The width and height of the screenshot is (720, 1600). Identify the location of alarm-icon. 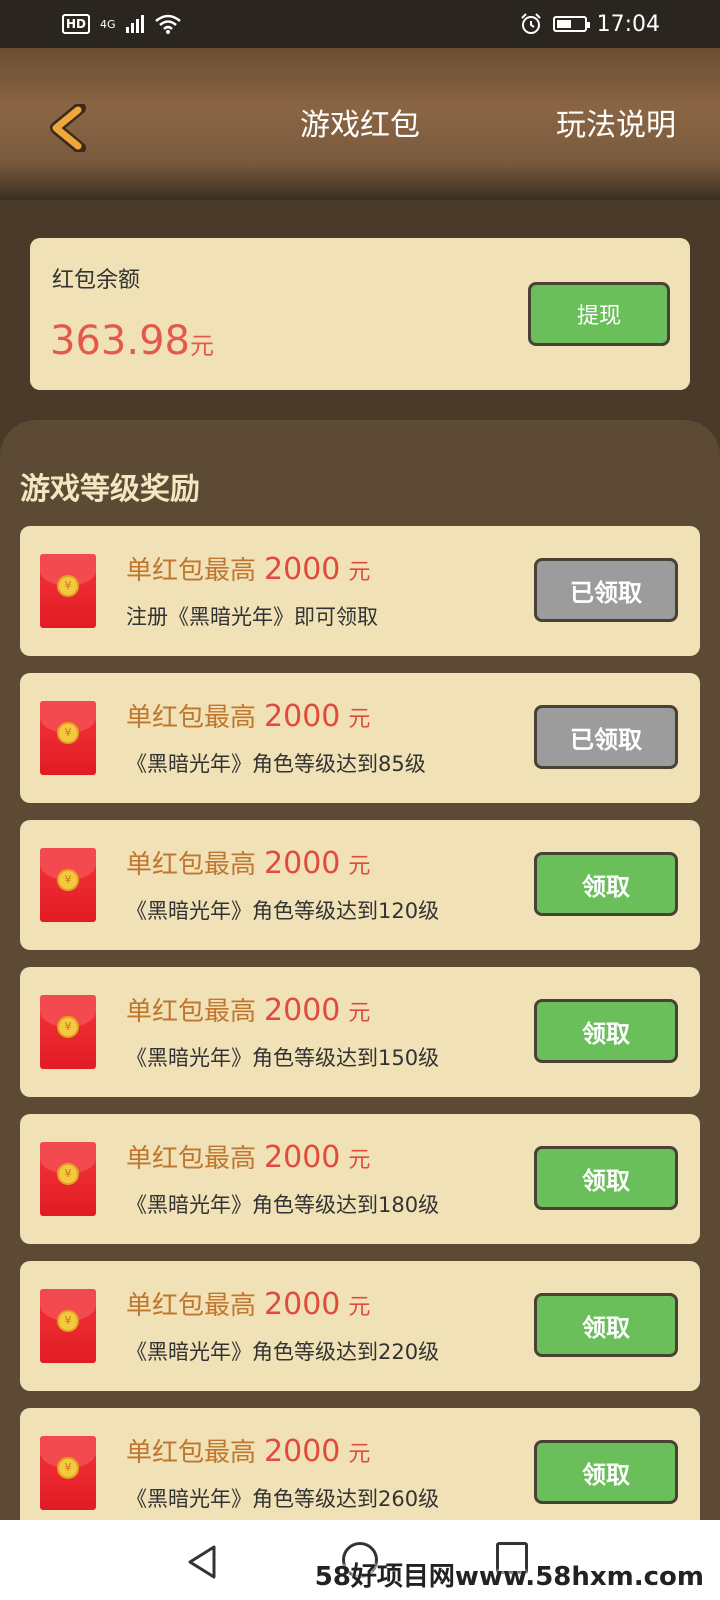
(530, 23).